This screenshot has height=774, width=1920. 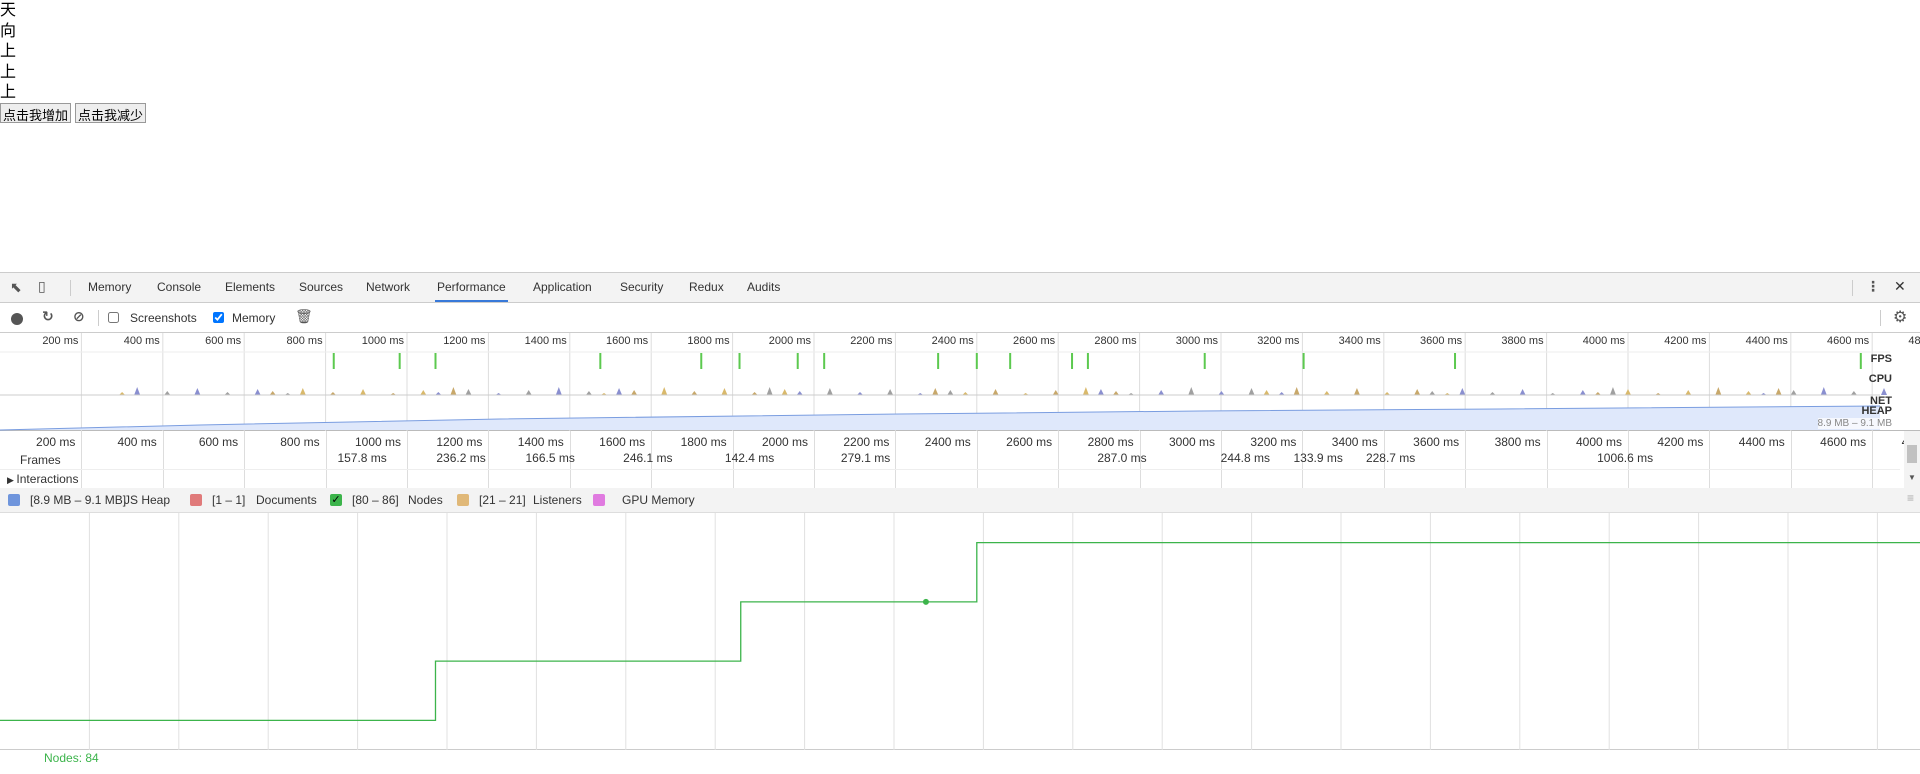 What do you see at coordinates (1121, 458) in the screenshot?
I see `frame-duration: 287.0 ms` at bounding box center [1121, 458].